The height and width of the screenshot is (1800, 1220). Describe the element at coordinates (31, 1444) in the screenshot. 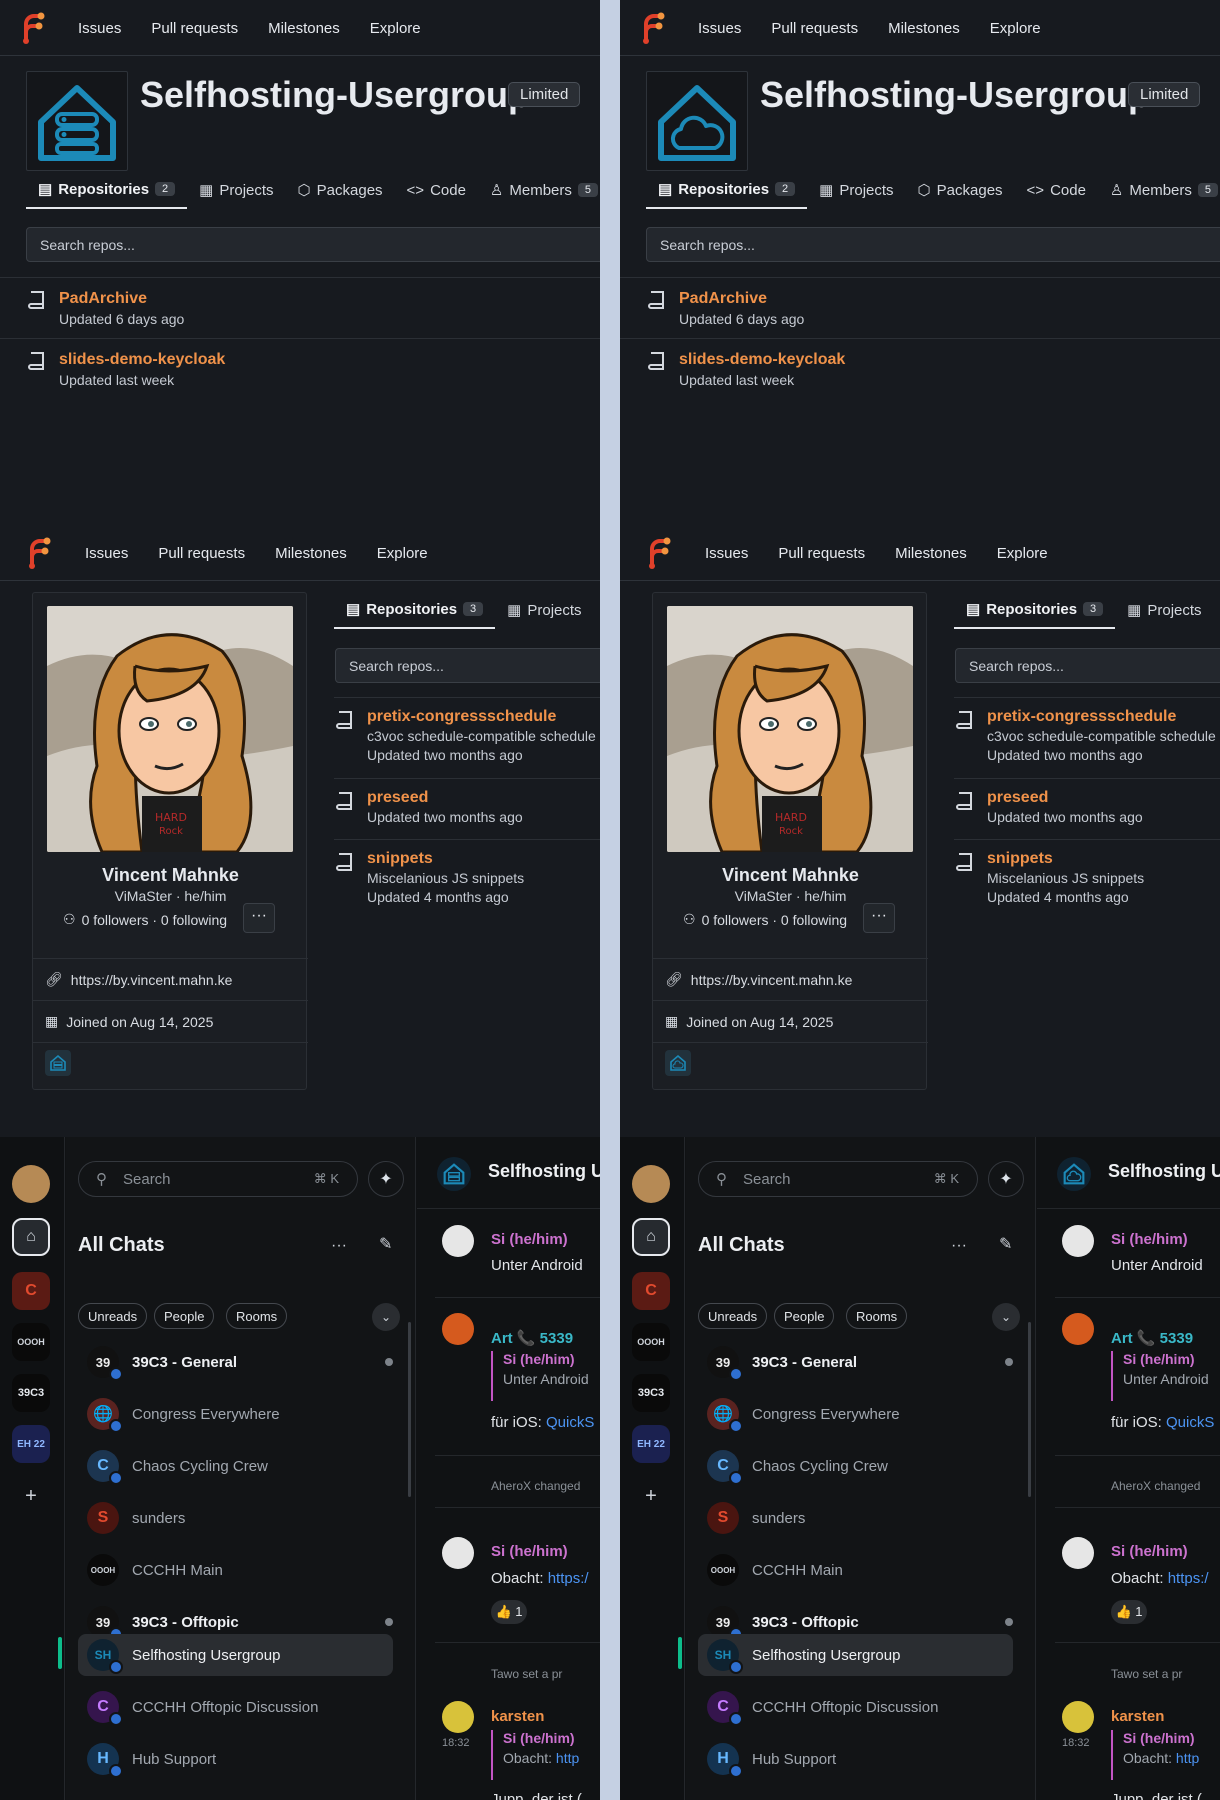

I see `space-eh22: EH 22` at that location.